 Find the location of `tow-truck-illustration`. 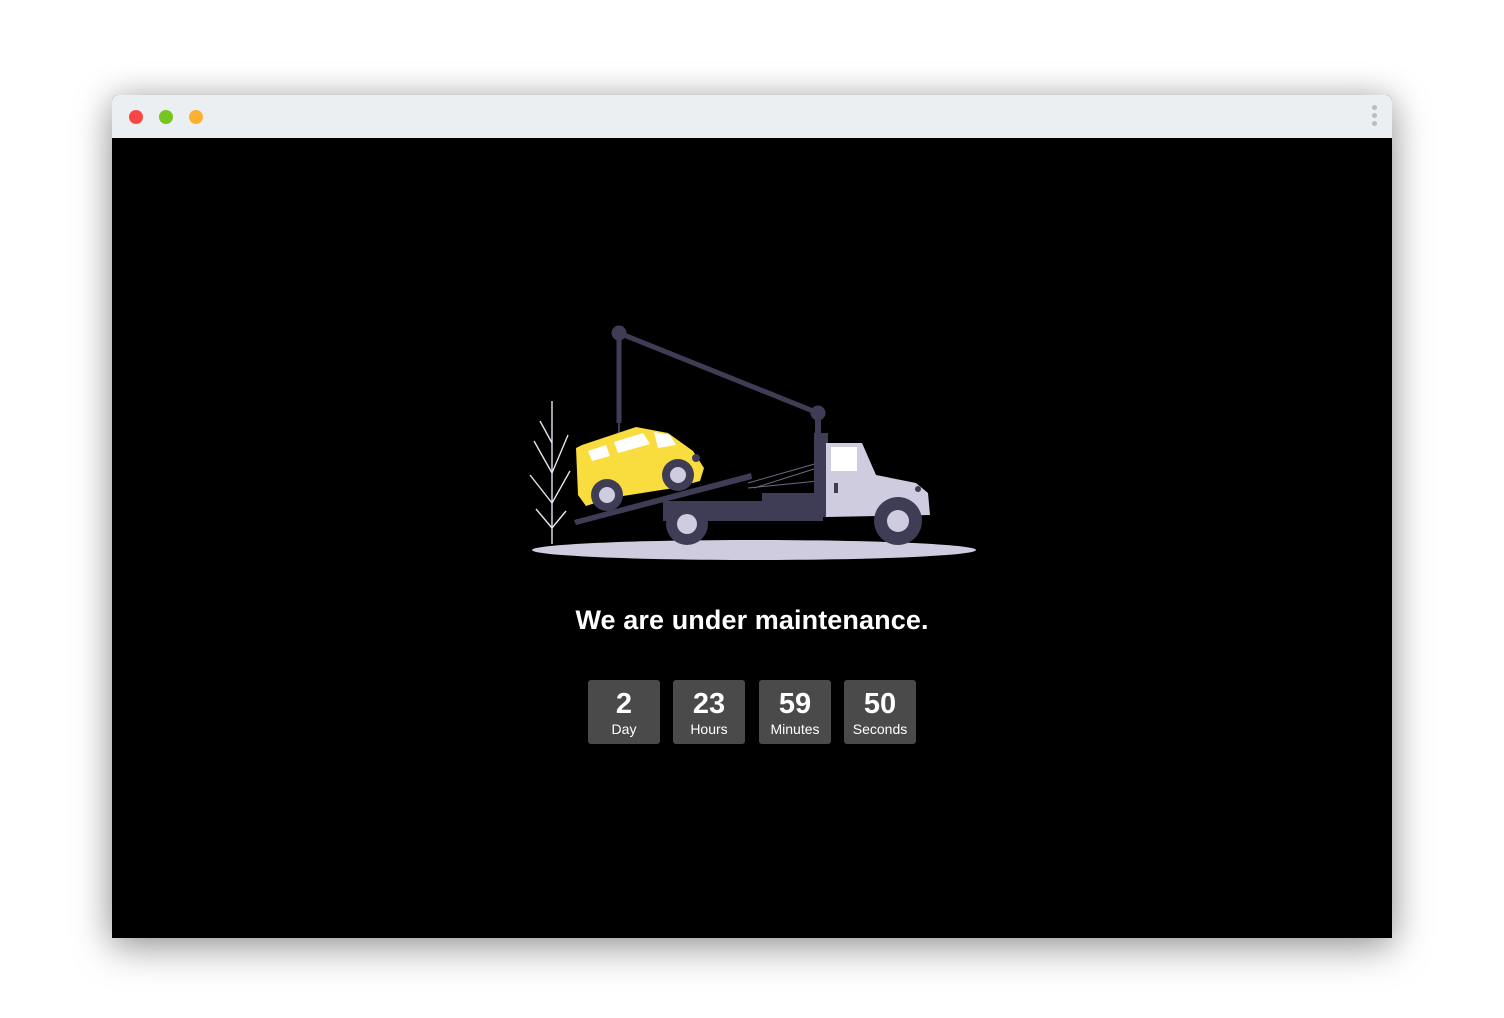

tow-truck-illustration is located at coordinates (752, 442).